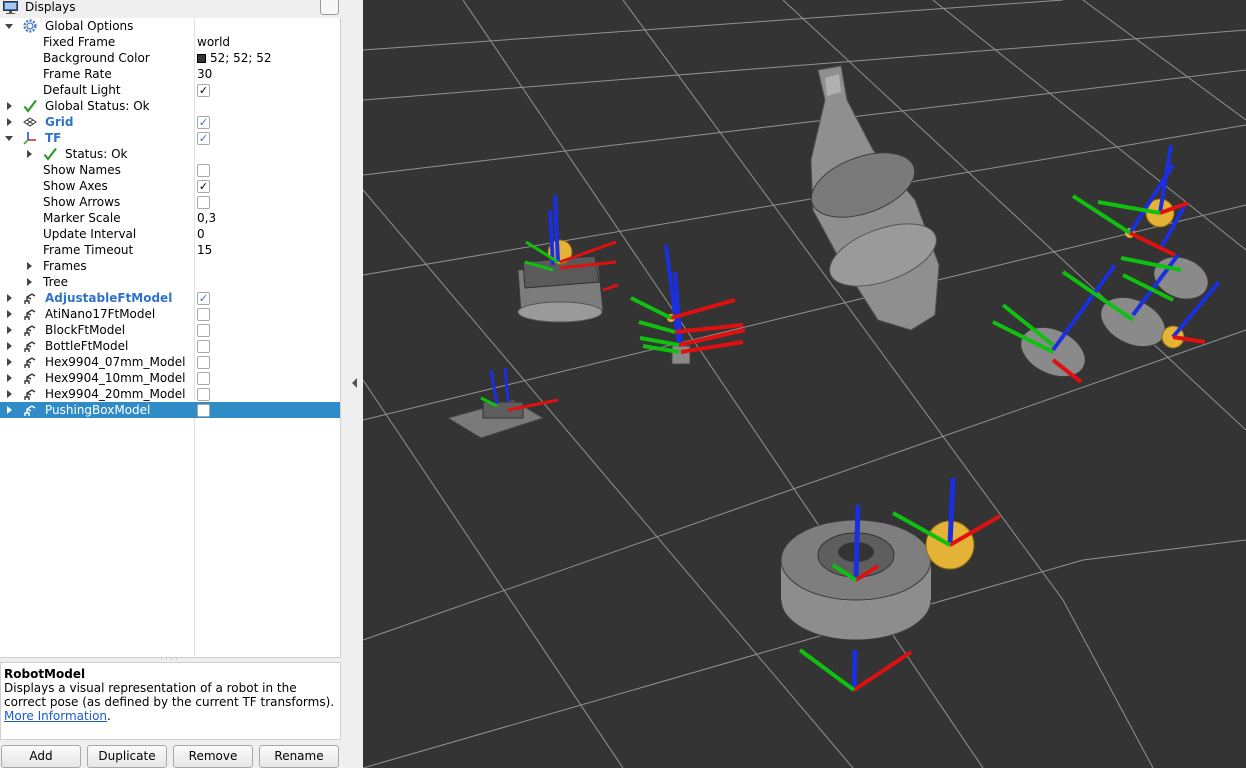 The image size is (1246, 768). Describe the element at coordinates (170, 282) in the screenshot. I see `tree-item-tf-tree: Tree` at that location.